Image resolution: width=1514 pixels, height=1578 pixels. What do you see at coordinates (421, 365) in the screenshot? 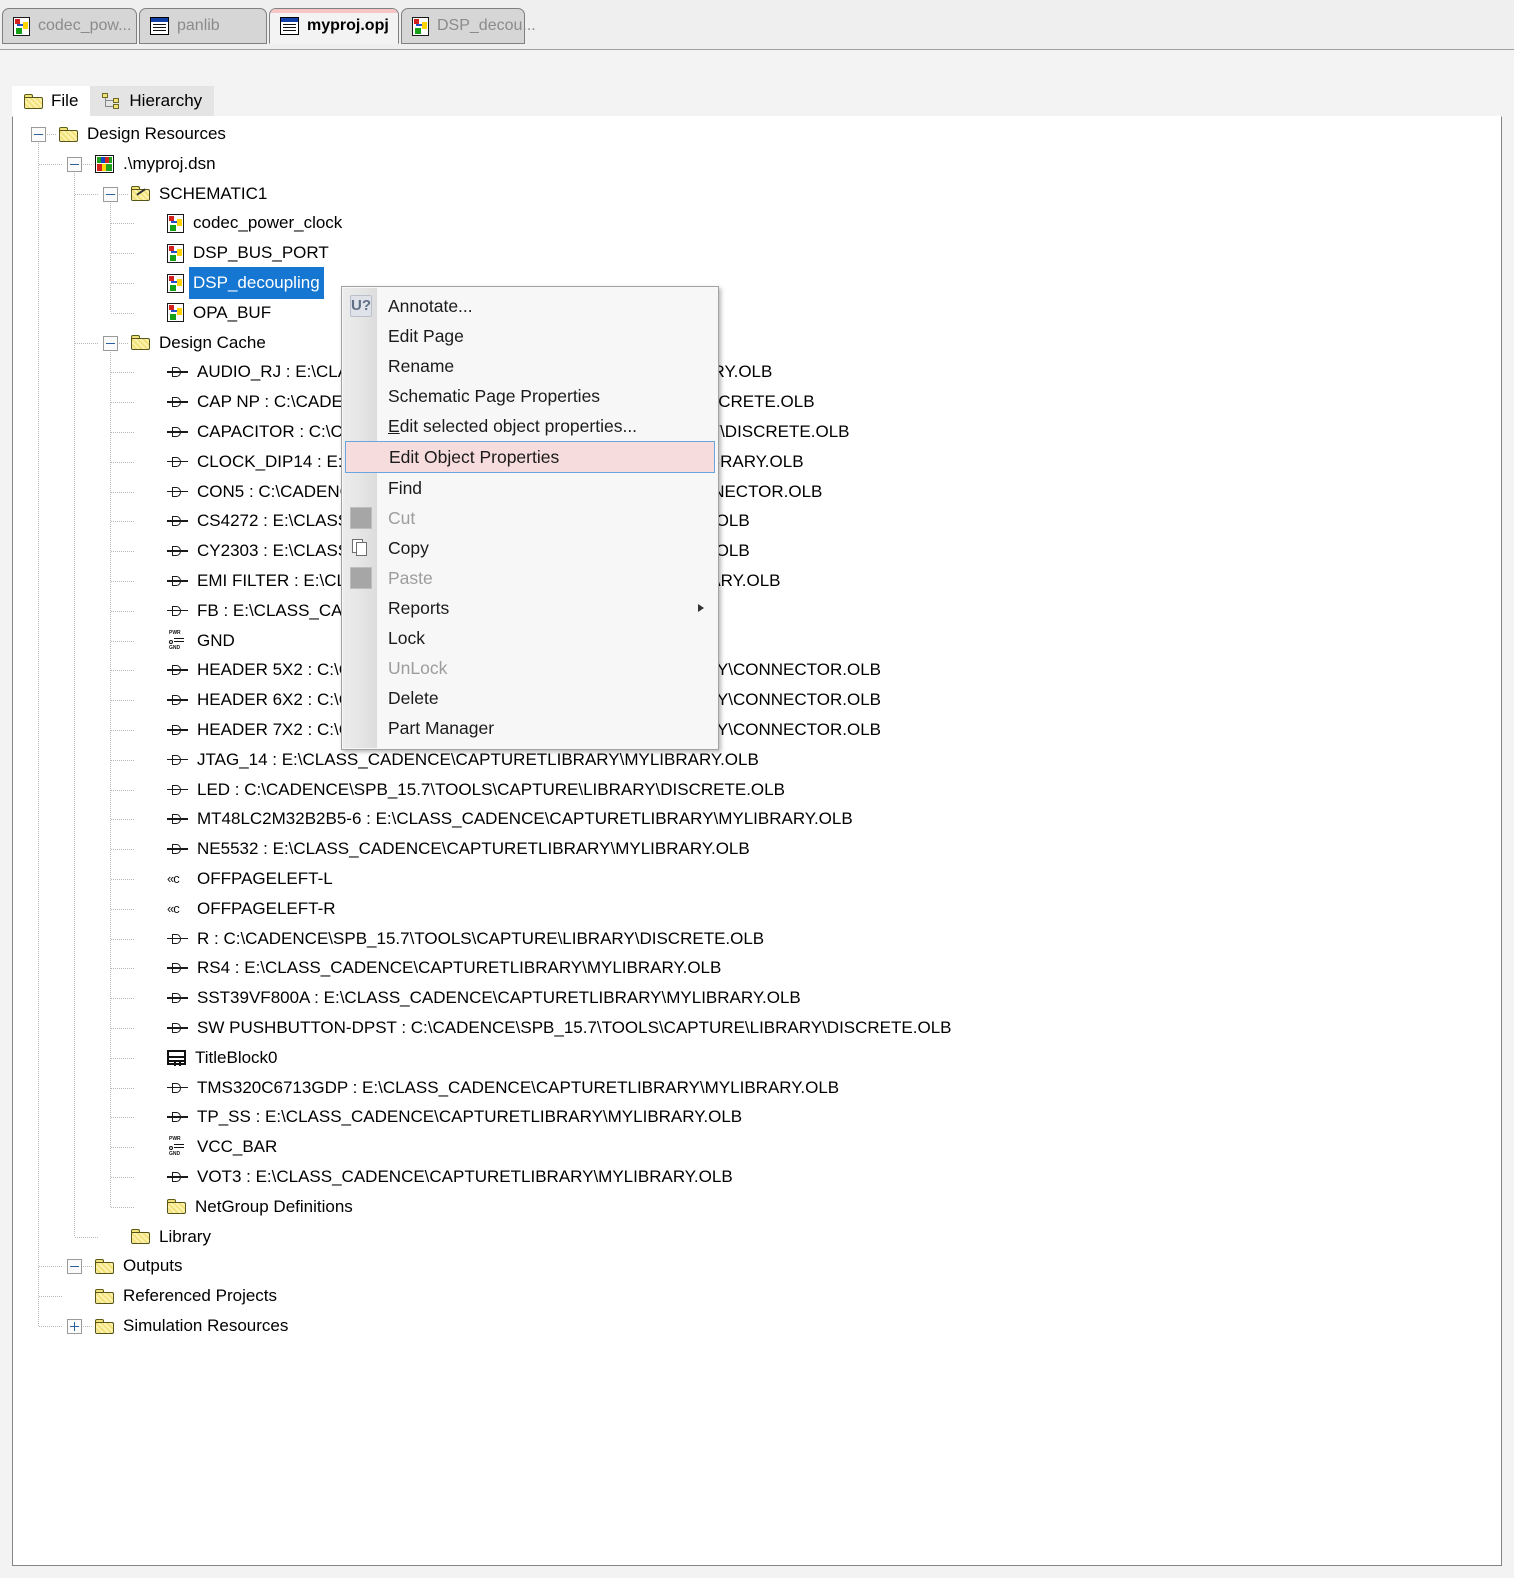
I see `menu-item-label: Rename` at bounding box center [421, 365].